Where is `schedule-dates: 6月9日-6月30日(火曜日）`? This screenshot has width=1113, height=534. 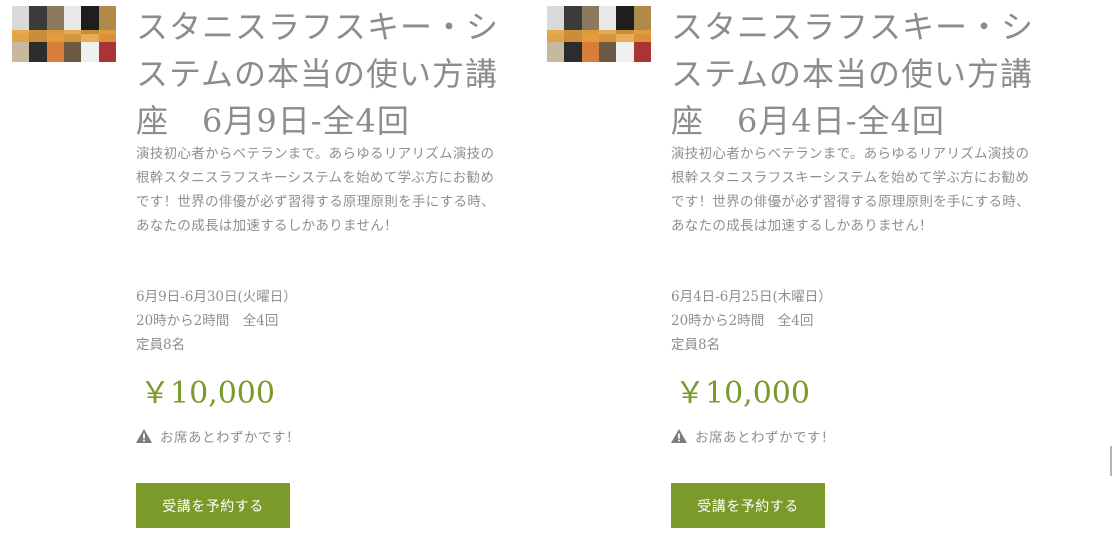
schedule-dates: 6月9日-6月30日(火曜日） is located at coordinates (216, 297).